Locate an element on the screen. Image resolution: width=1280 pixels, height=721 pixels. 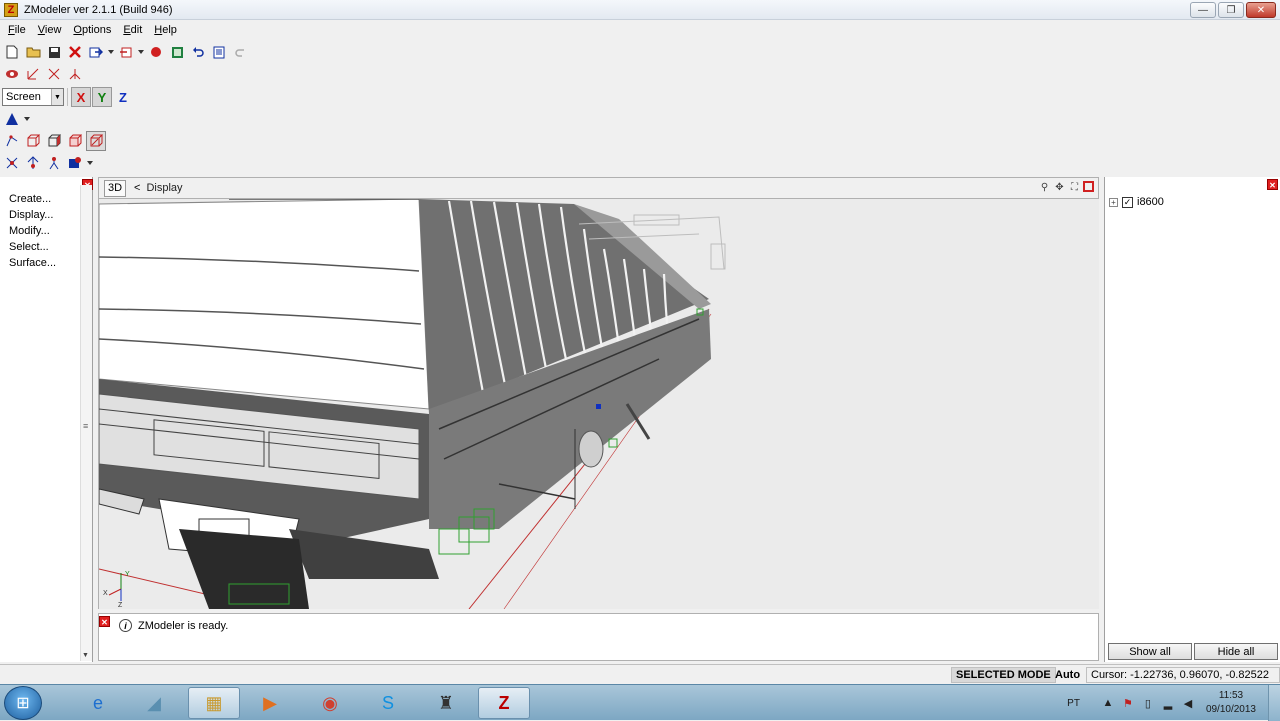
axis-x-toggle: X is located at coordinates (81, 97).